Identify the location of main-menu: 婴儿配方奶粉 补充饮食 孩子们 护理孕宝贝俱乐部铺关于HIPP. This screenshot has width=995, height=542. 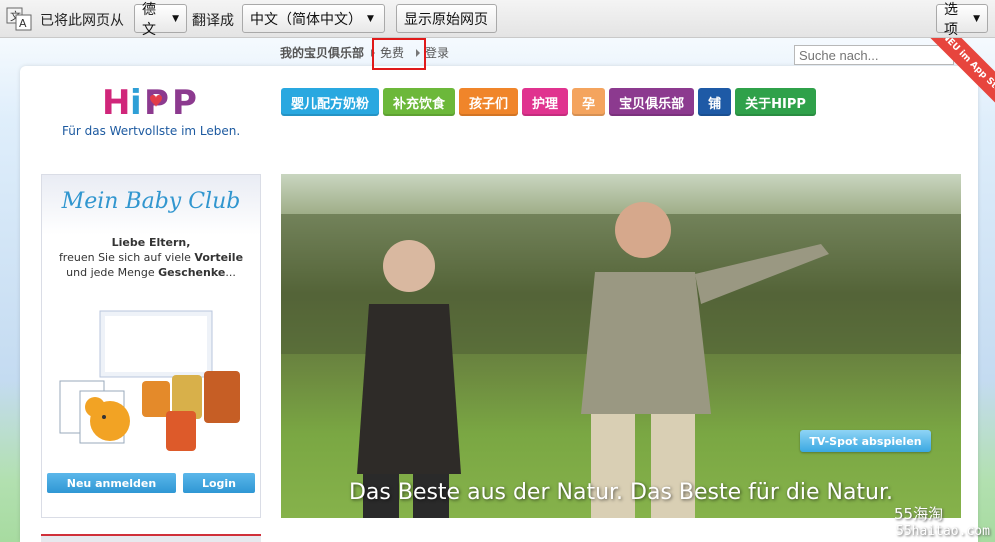
(548, 102).